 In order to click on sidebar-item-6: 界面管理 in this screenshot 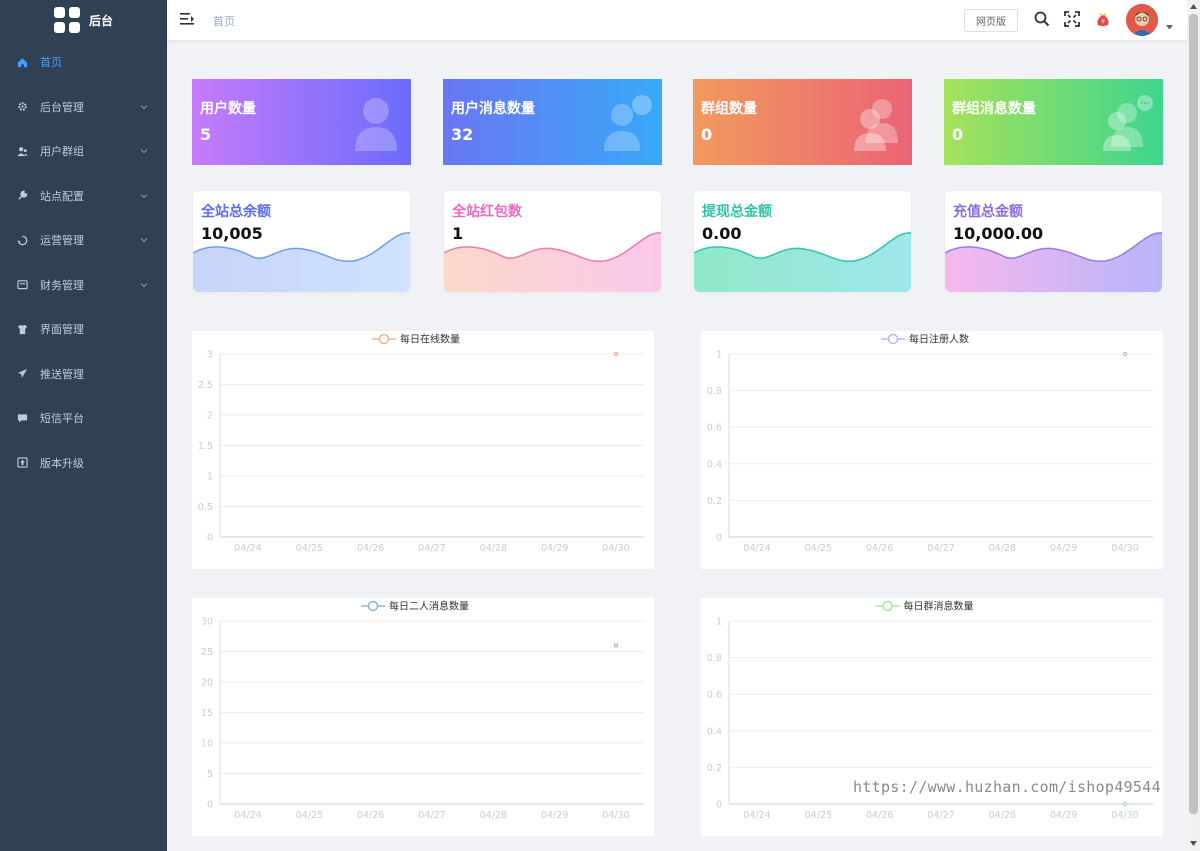, I will do `click(83, 329)`.